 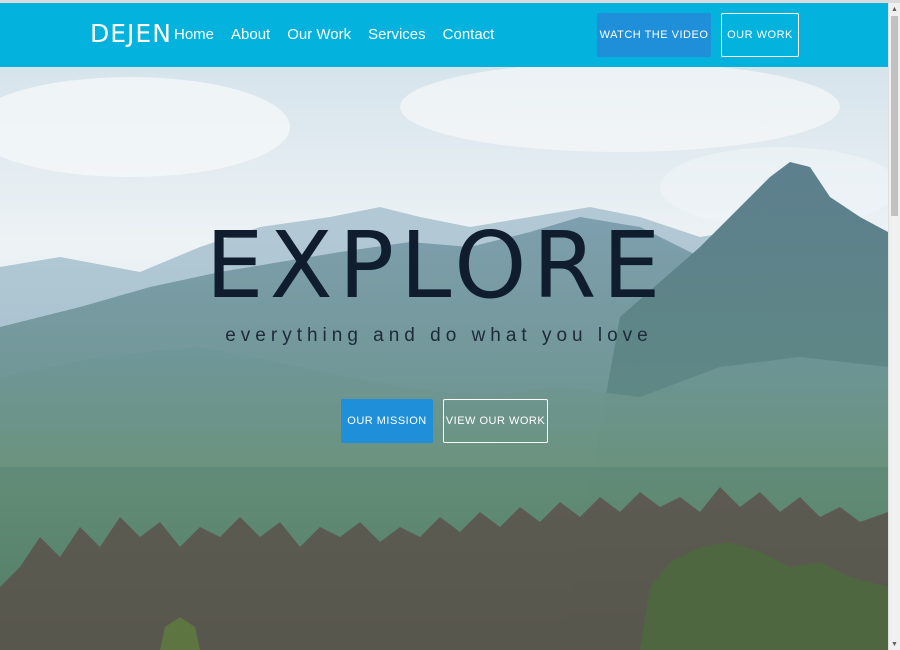 I want to click on hero-subtitle: everything and do what you love, so click(x=439, y=335).